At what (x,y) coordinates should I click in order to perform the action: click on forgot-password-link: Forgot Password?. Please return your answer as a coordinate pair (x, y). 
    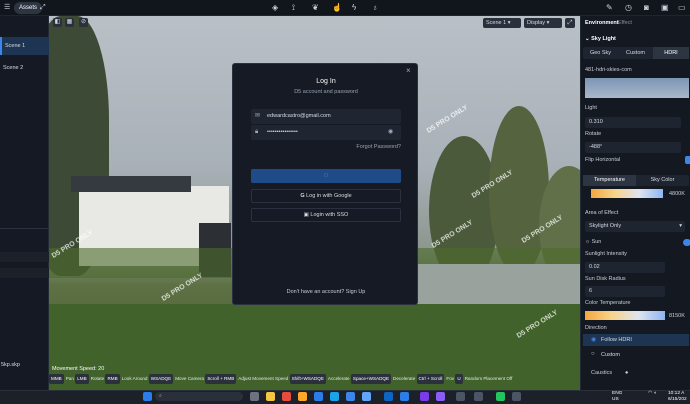
    Looking at the image, I should click on (371, 147).